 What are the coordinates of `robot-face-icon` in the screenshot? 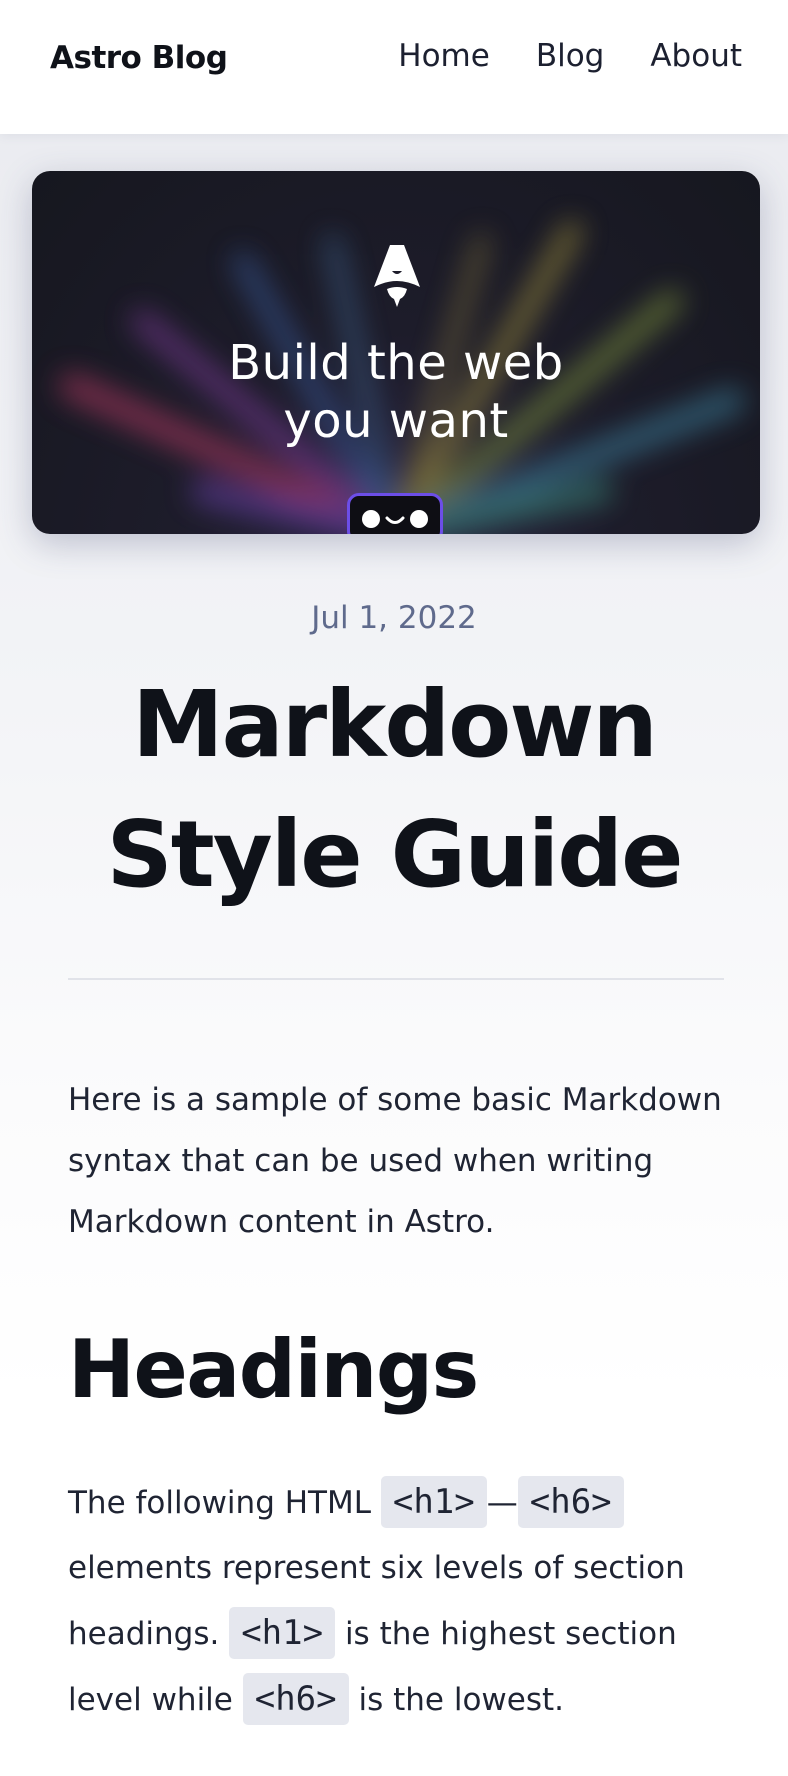 It's located at (395, 513).